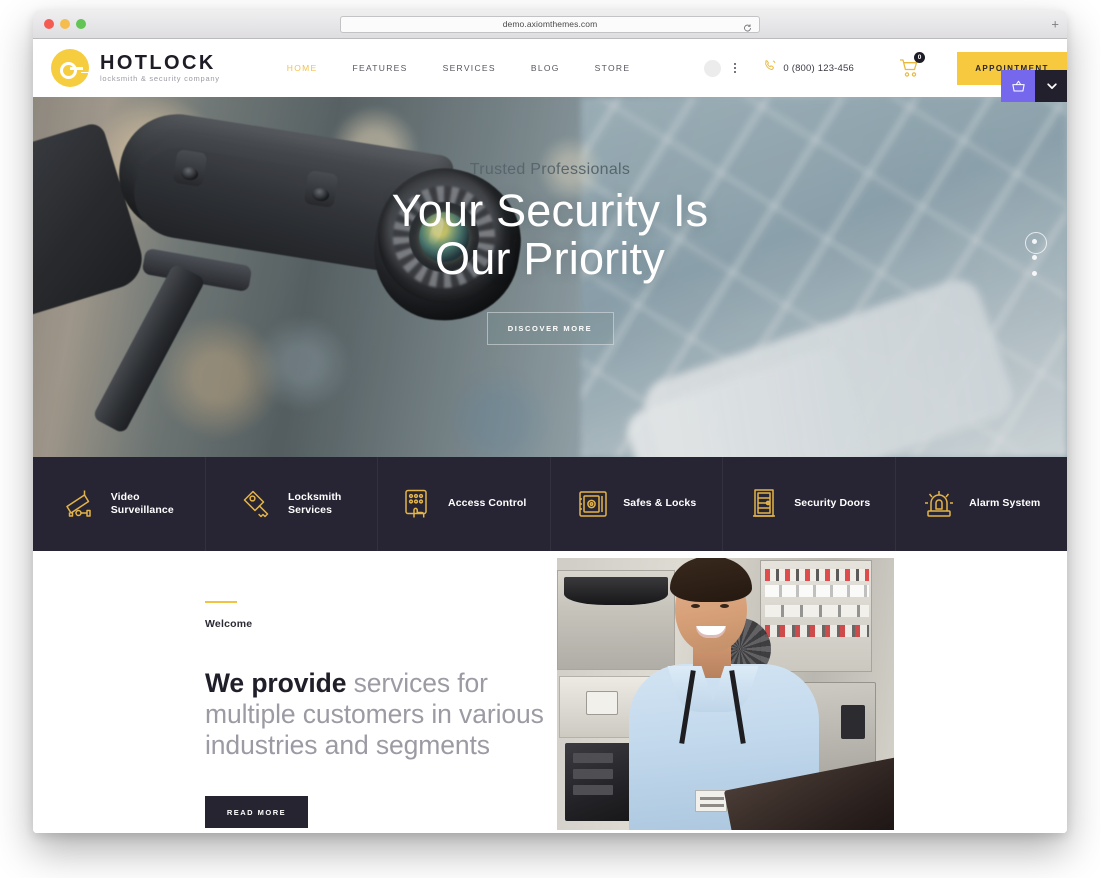 This screenshot has height=878, width=1100. I want to click on phone-number: 0 (800) 123-456, so click(818, 68).